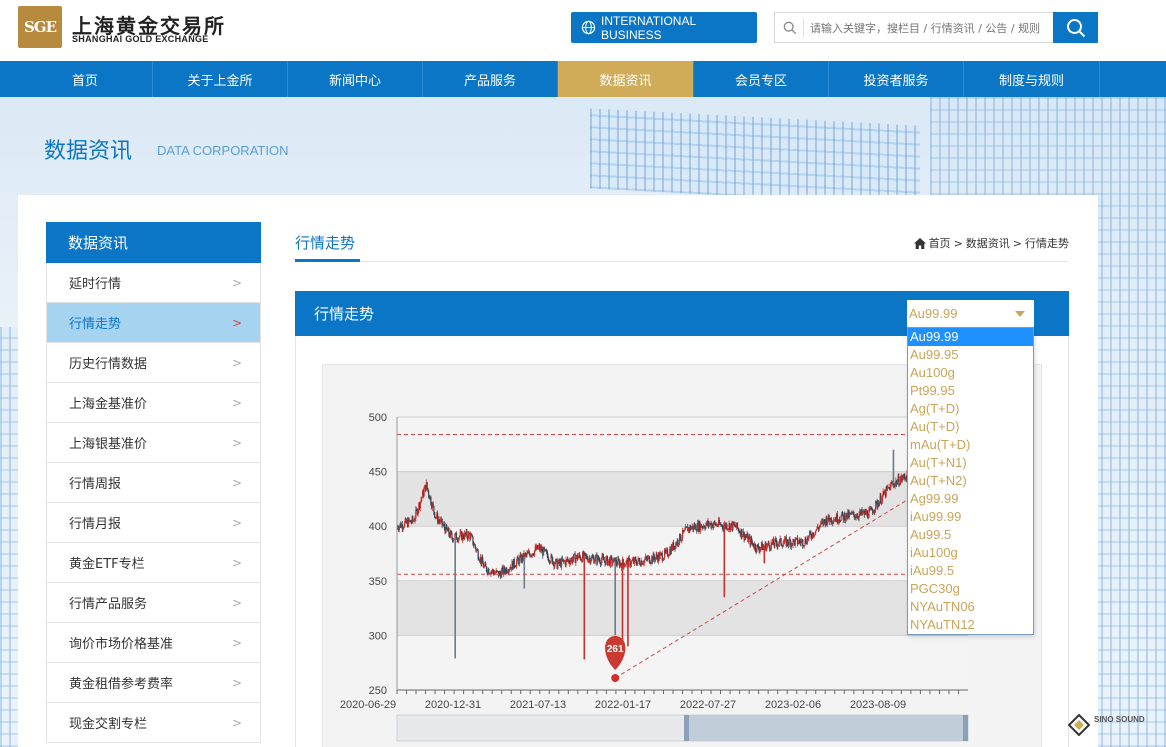 The width and height of the screenshot is (1166, 747). Describe the element at coordinates (108, 404) in the screenshot. I see `sidebar-item-label: 上海金基准价` at that location.